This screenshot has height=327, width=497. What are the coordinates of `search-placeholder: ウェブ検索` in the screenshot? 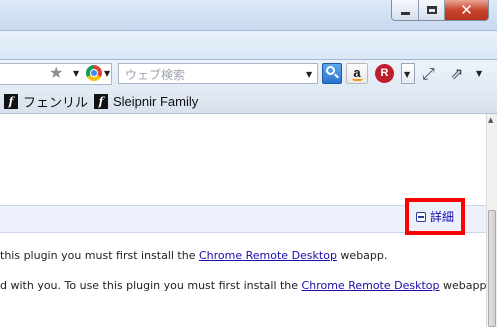 It's located at (155, 75).